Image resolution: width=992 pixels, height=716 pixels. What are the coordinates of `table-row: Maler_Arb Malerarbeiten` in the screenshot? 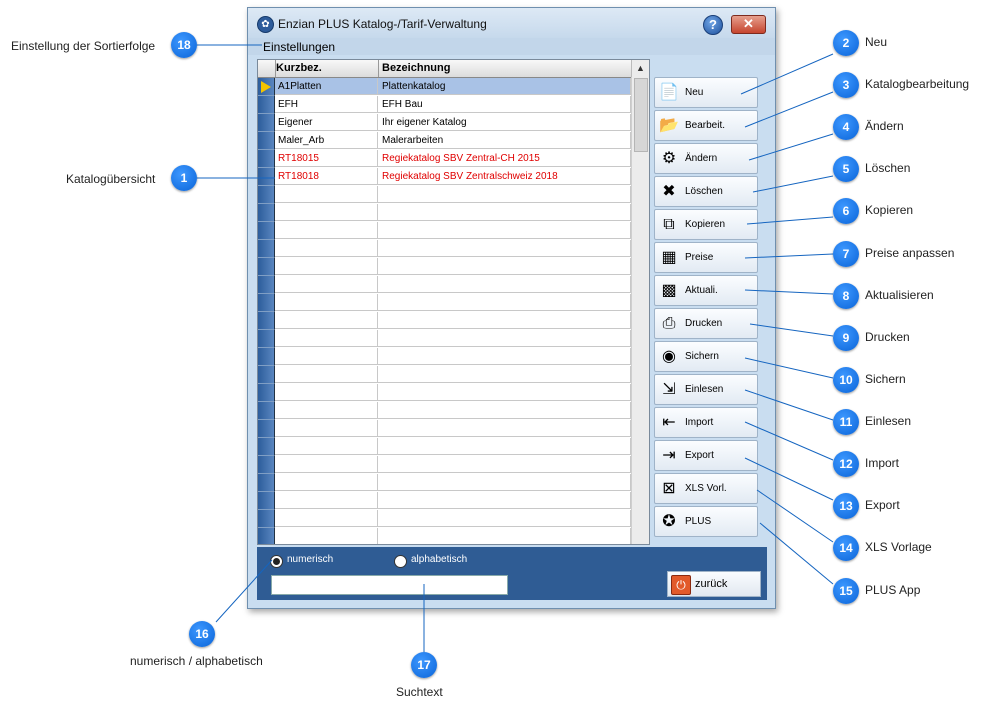 It's located at (444, 141).